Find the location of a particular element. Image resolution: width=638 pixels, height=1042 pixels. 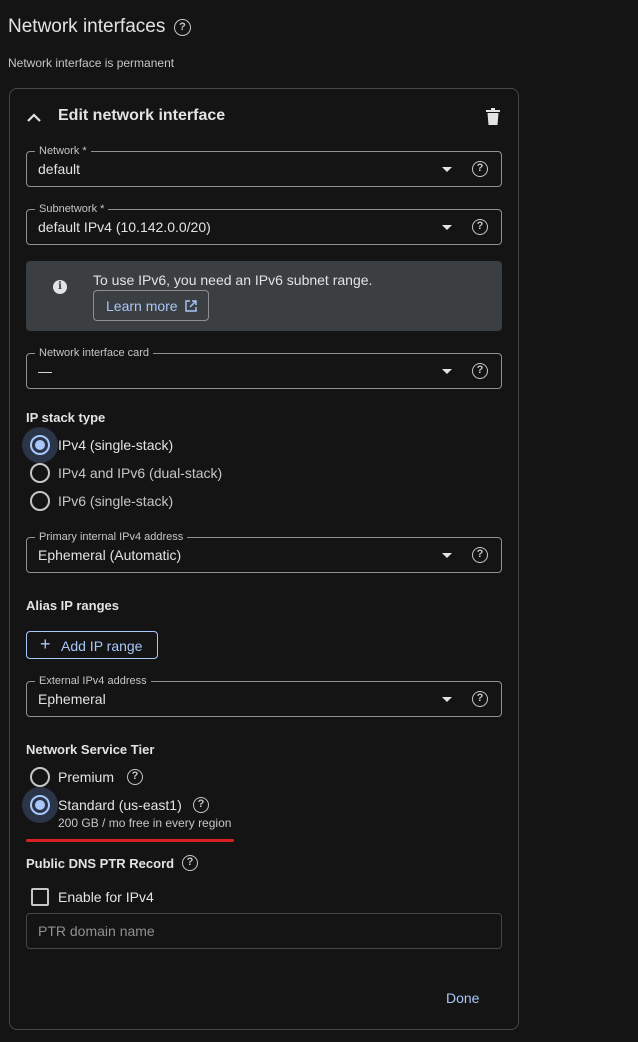

info-icon: i is located at coordinates (60, 287).